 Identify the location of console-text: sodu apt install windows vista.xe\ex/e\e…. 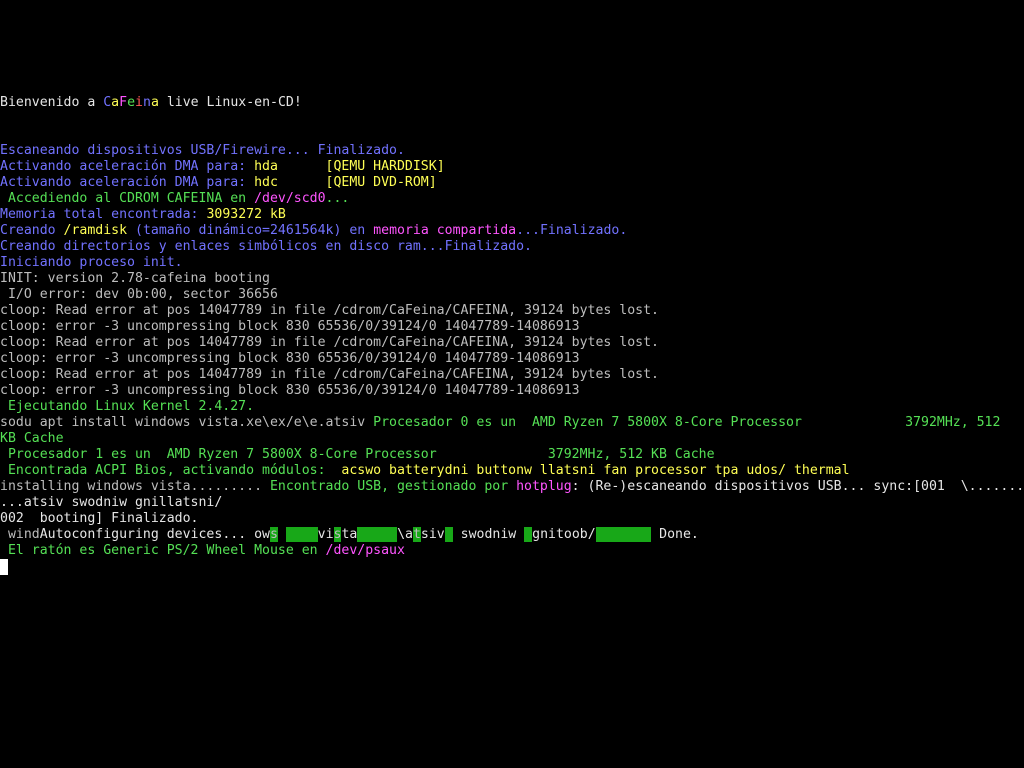
(187, 422).